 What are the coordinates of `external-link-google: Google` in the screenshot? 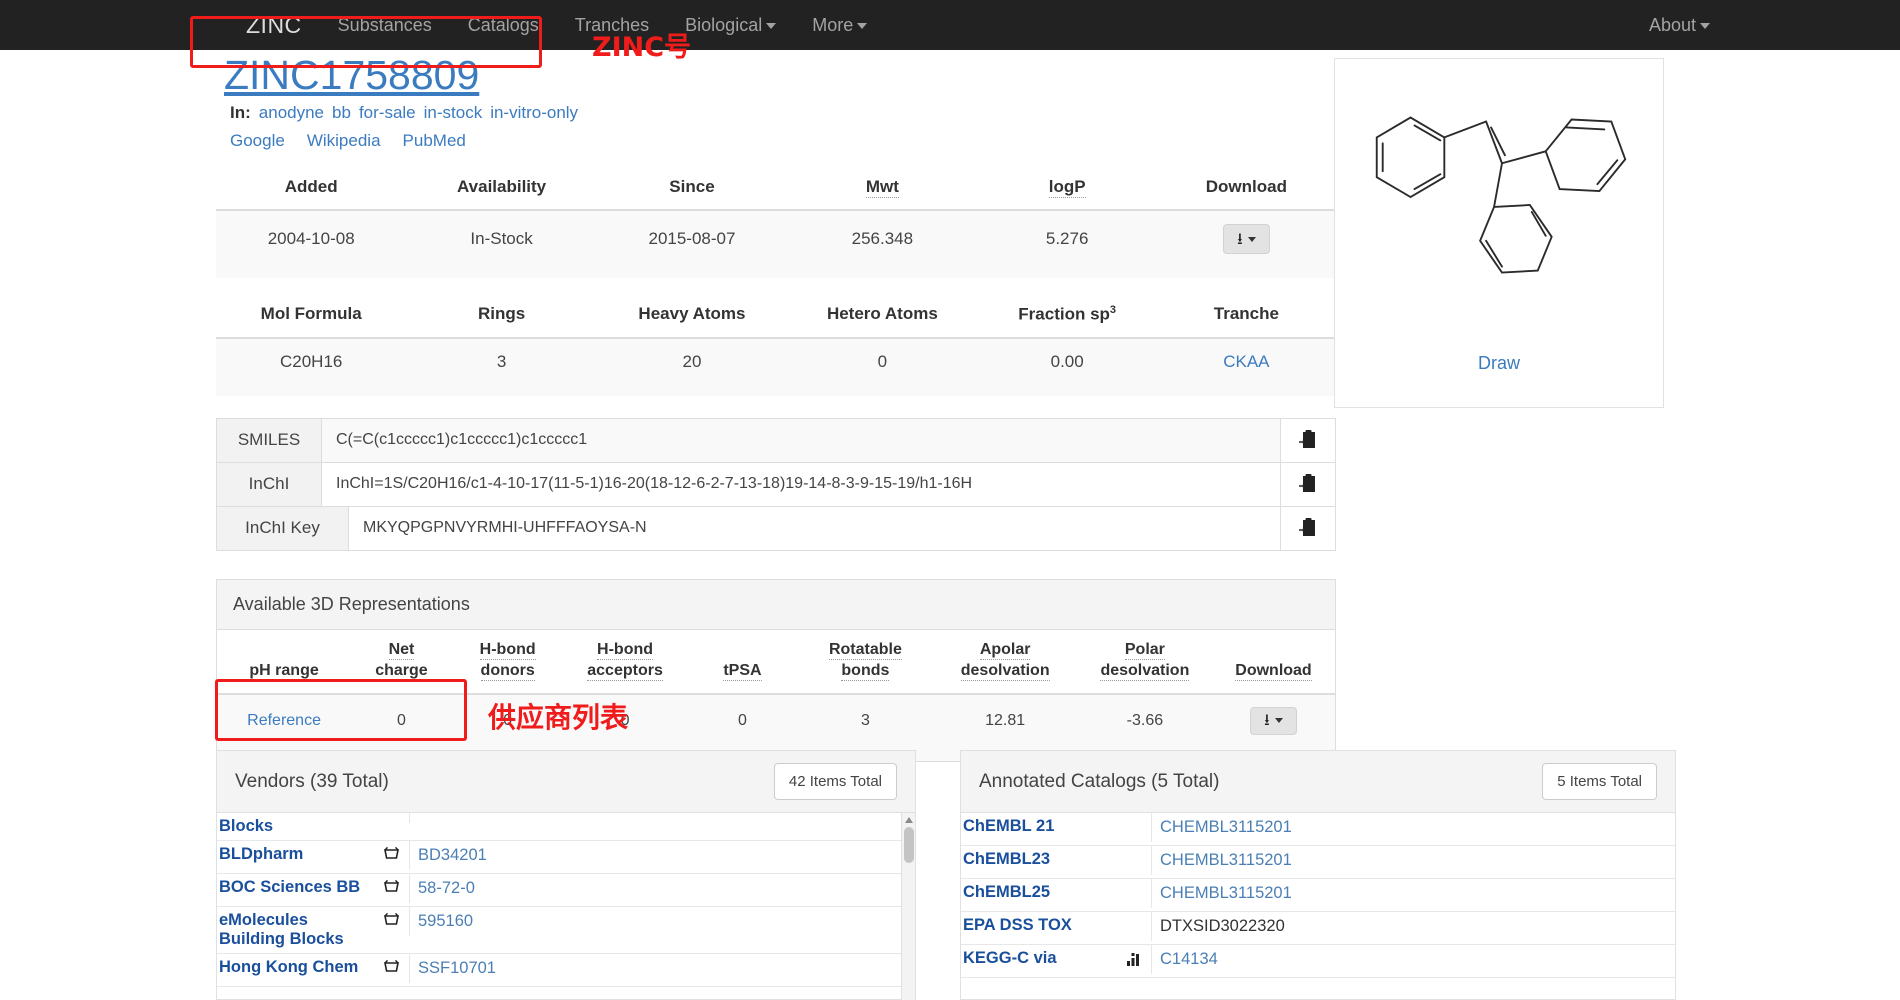 It's located at (257, 140).